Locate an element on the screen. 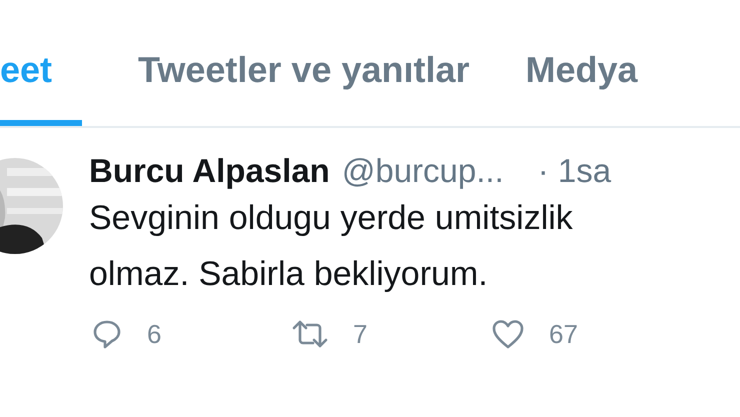  tab: Medya is located at coordinates (582, 63).